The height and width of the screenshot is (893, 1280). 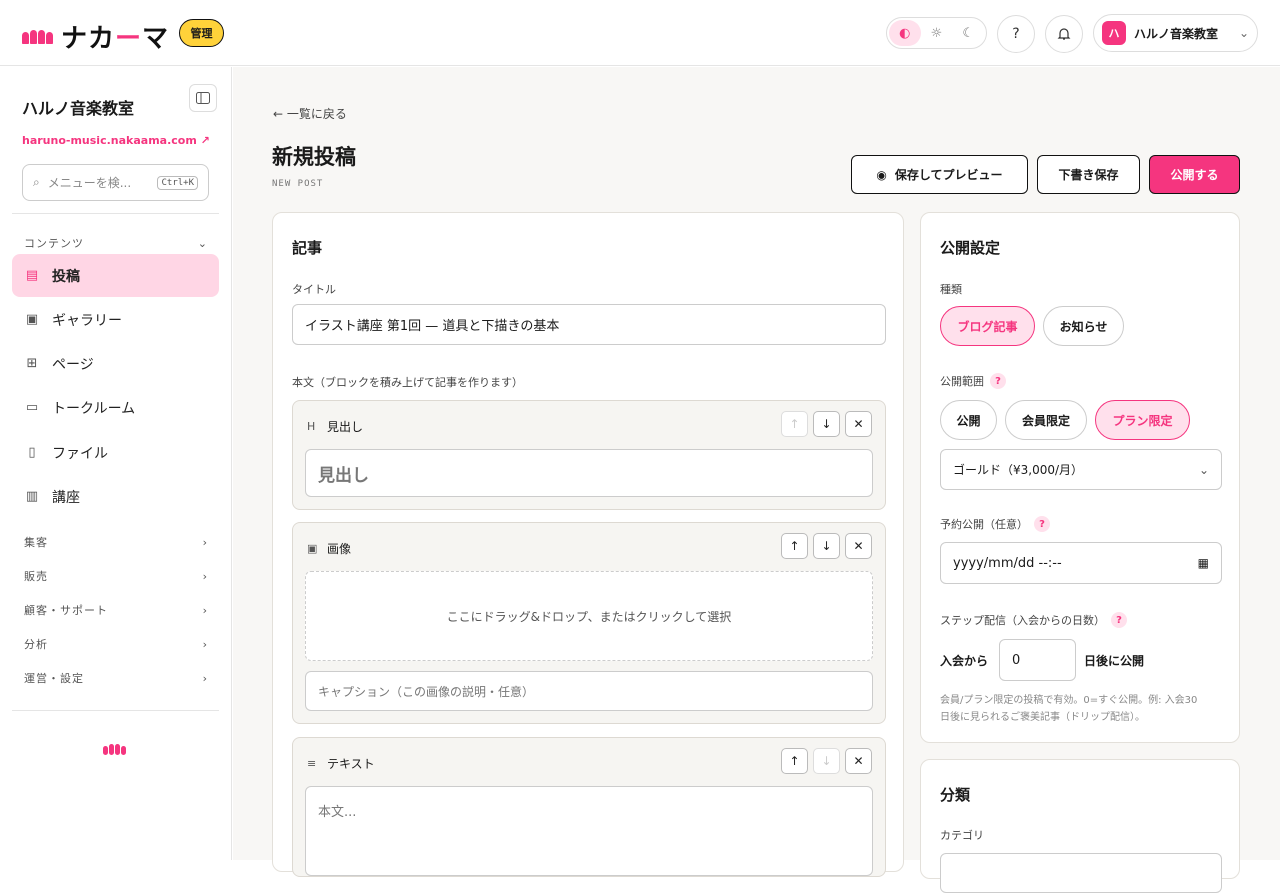 I want to click on step-delivery-label: ステップ配信（入会からの日数）?, so click(x=1033, y=620).